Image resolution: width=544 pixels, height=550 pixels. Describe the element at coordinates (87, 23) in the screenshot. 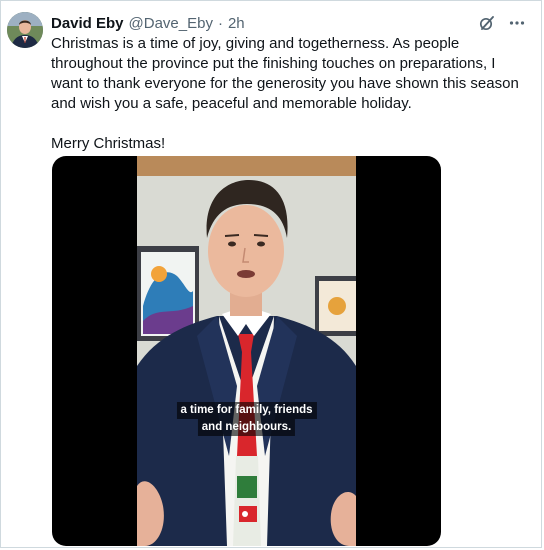

I see `author-name: David Eby` at that location.